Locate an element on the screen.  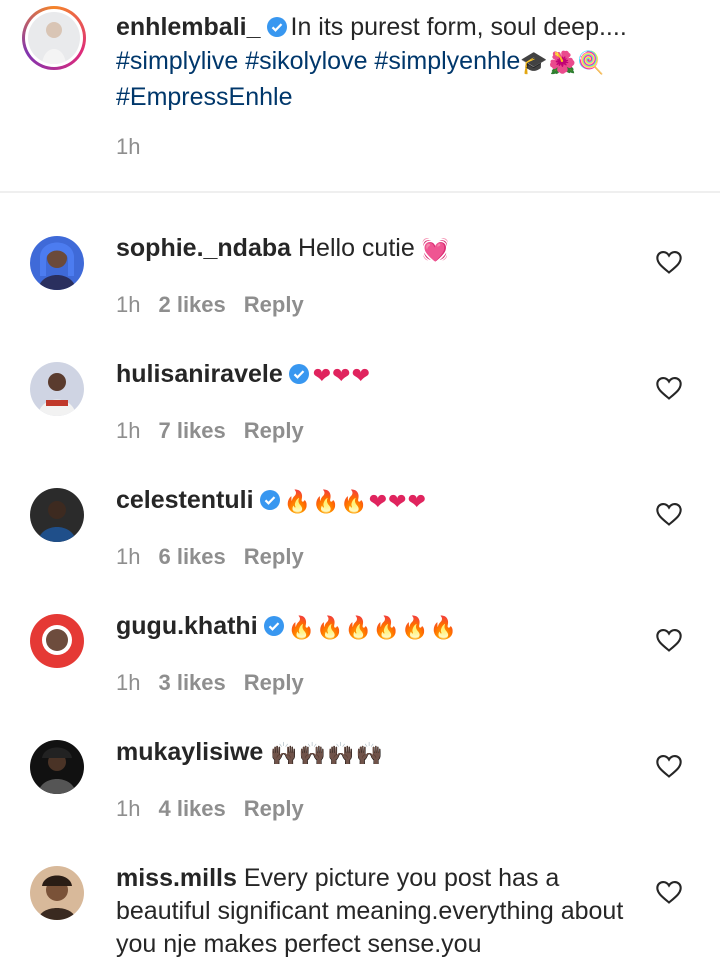
comment-username: sophie._ndaba is located at coordinates (203, 248).